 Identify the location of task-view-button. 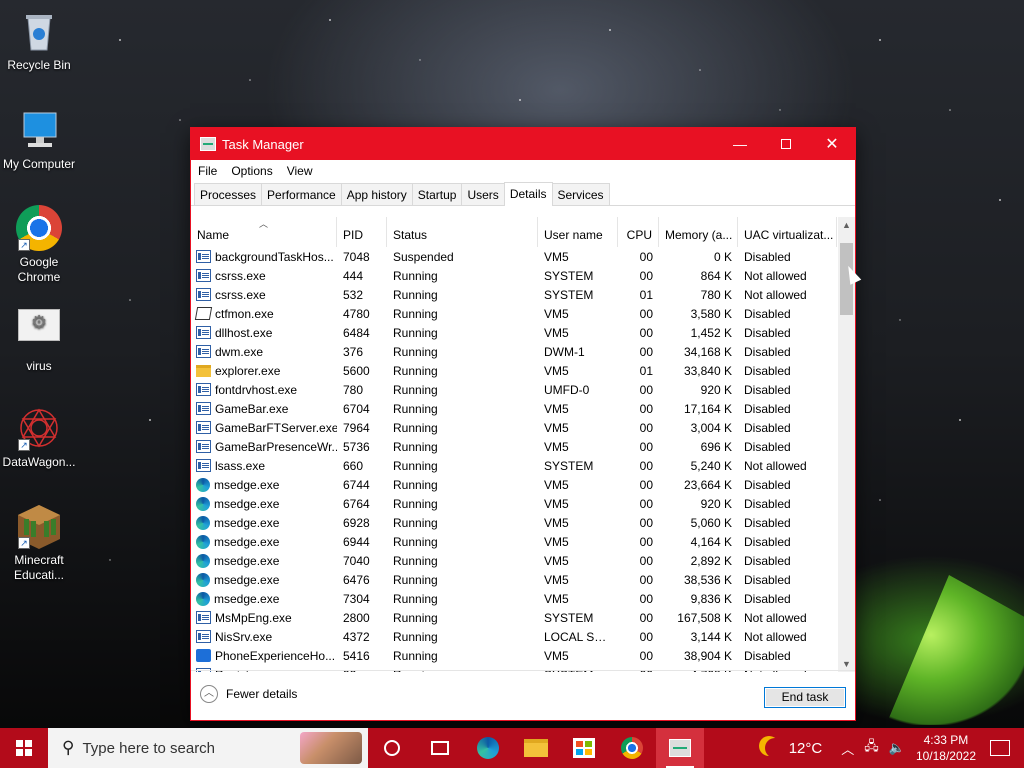
(440, 748).